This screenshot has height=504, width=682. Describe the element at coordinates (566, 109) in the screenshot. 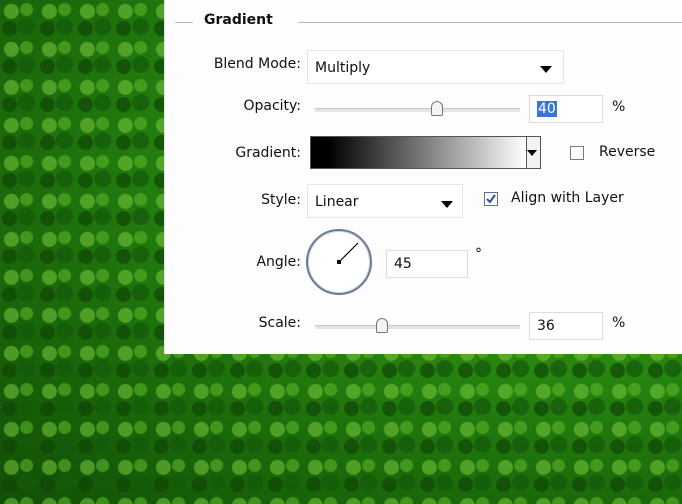

I see `opacity-input: 40` at that location.